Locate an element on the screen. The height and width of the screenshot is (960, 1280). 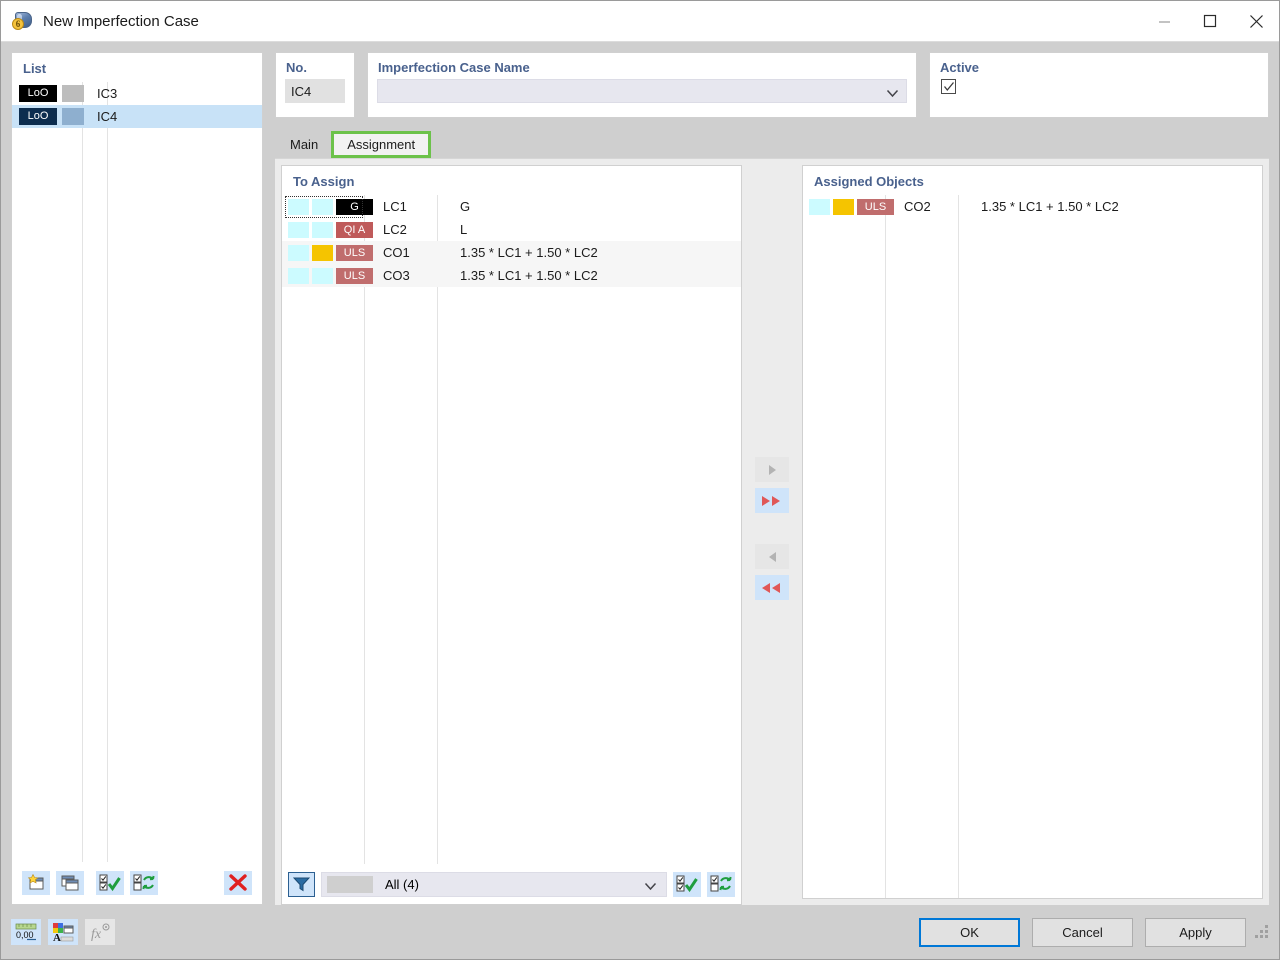
cancel-button: Cancel is located at coordinates (1082, 932).